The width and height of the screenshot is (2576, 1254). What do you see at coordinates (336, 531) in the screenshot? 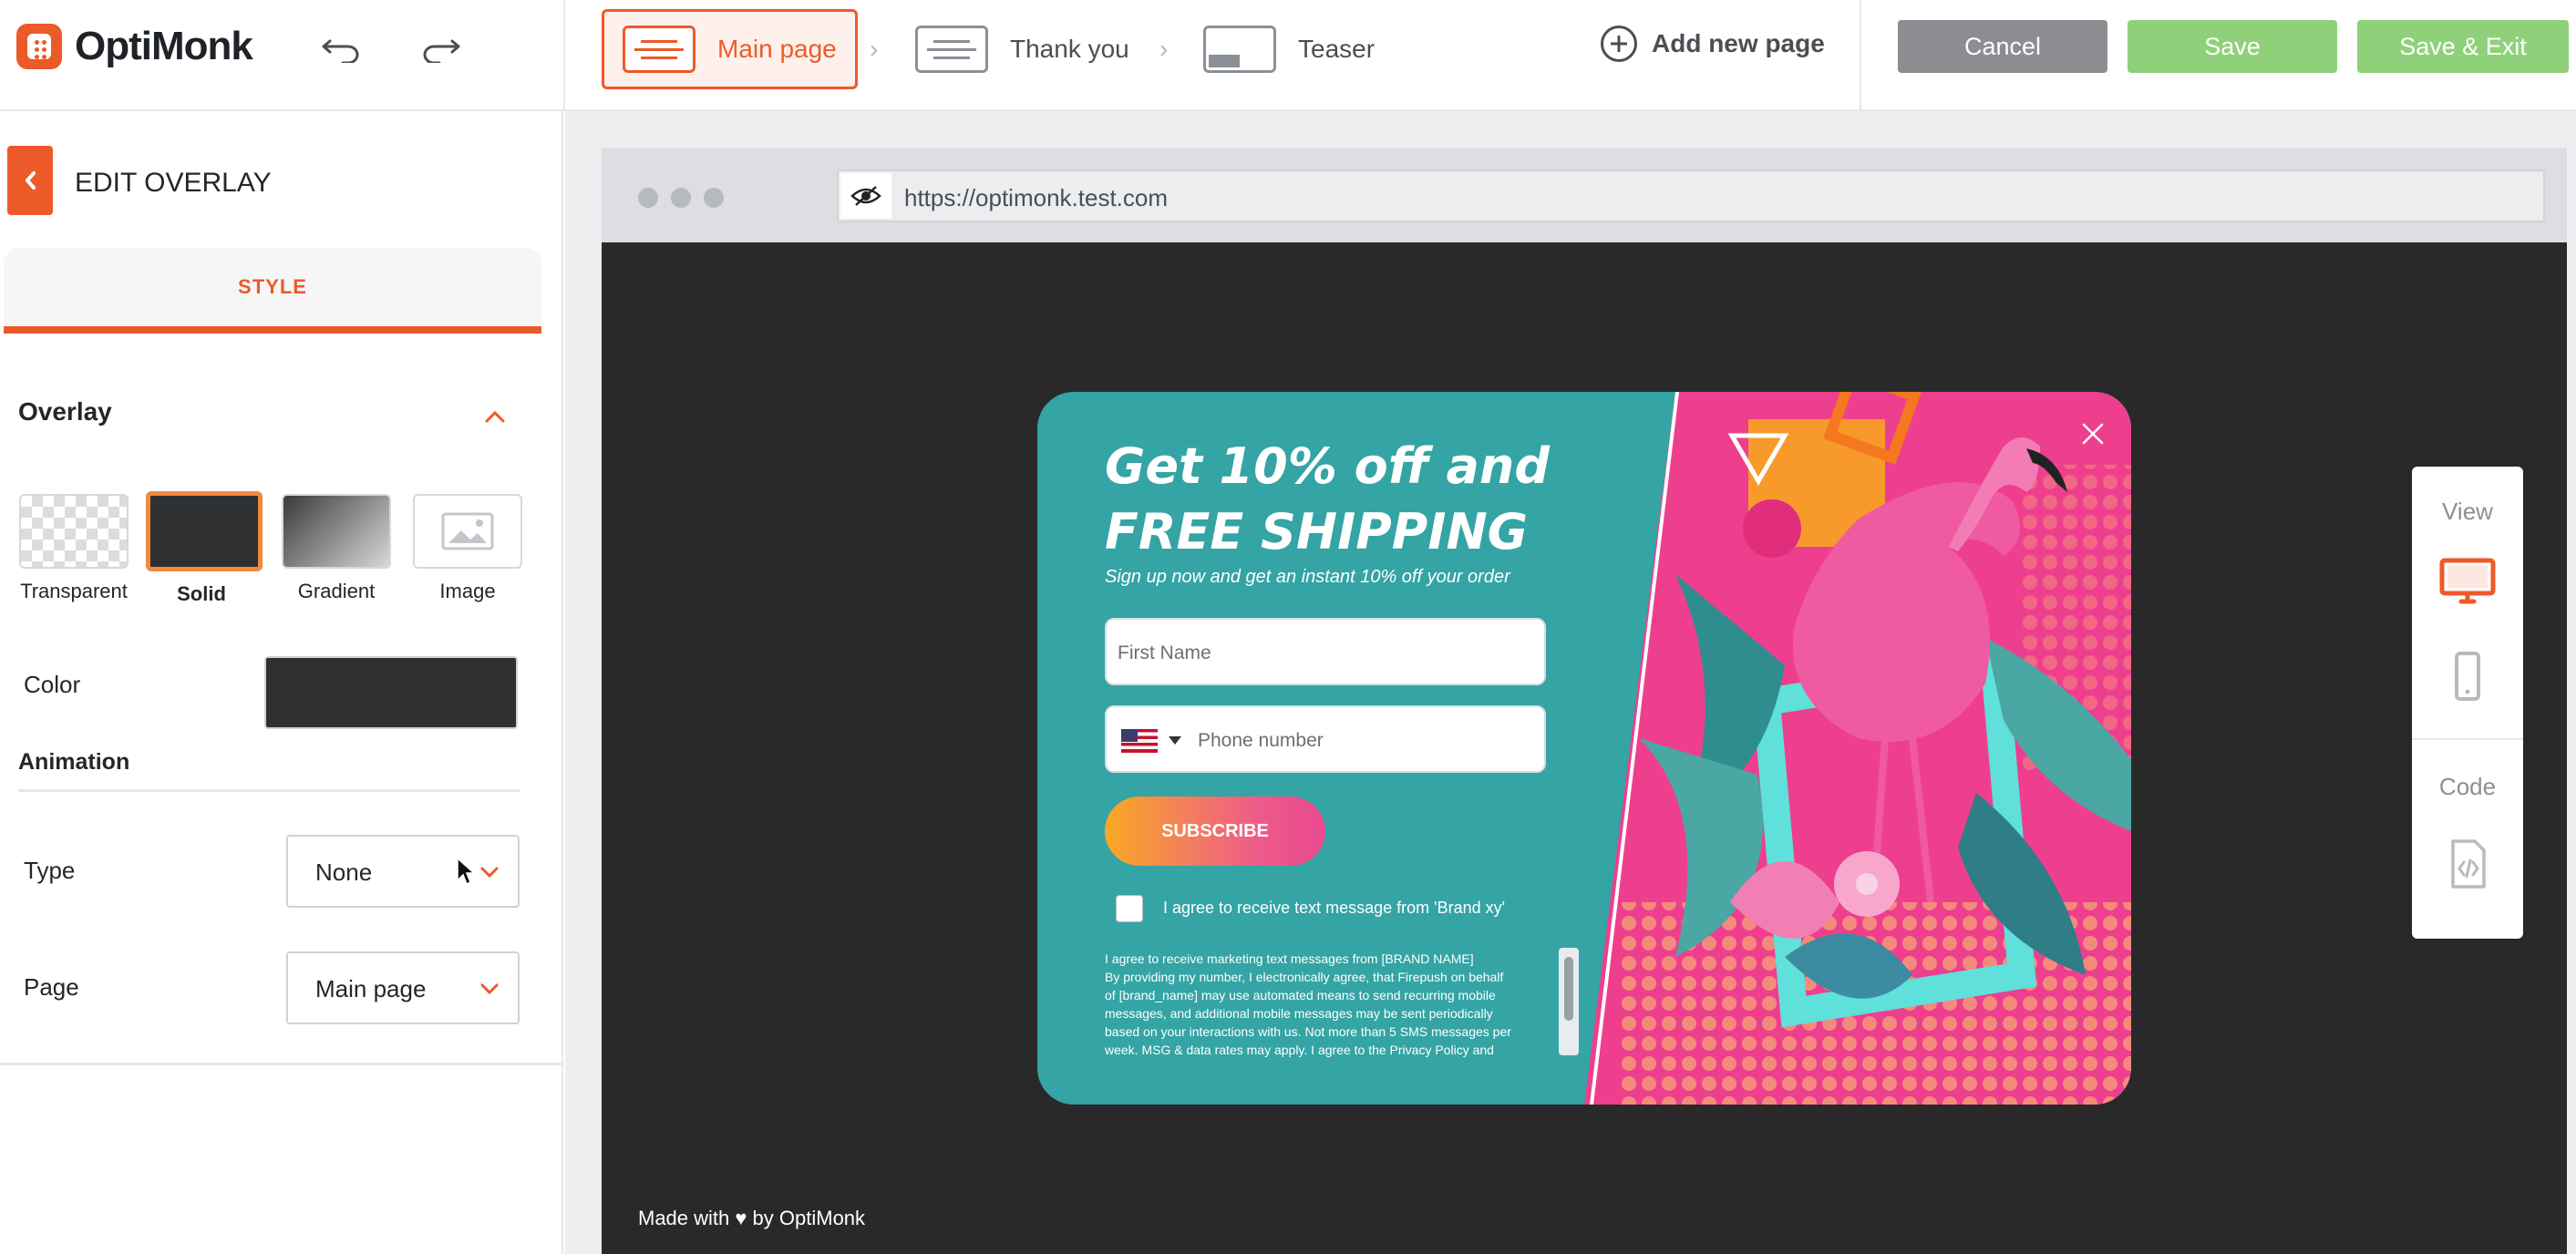
I see `gradient-swatch` at bounding box center [336, 531].